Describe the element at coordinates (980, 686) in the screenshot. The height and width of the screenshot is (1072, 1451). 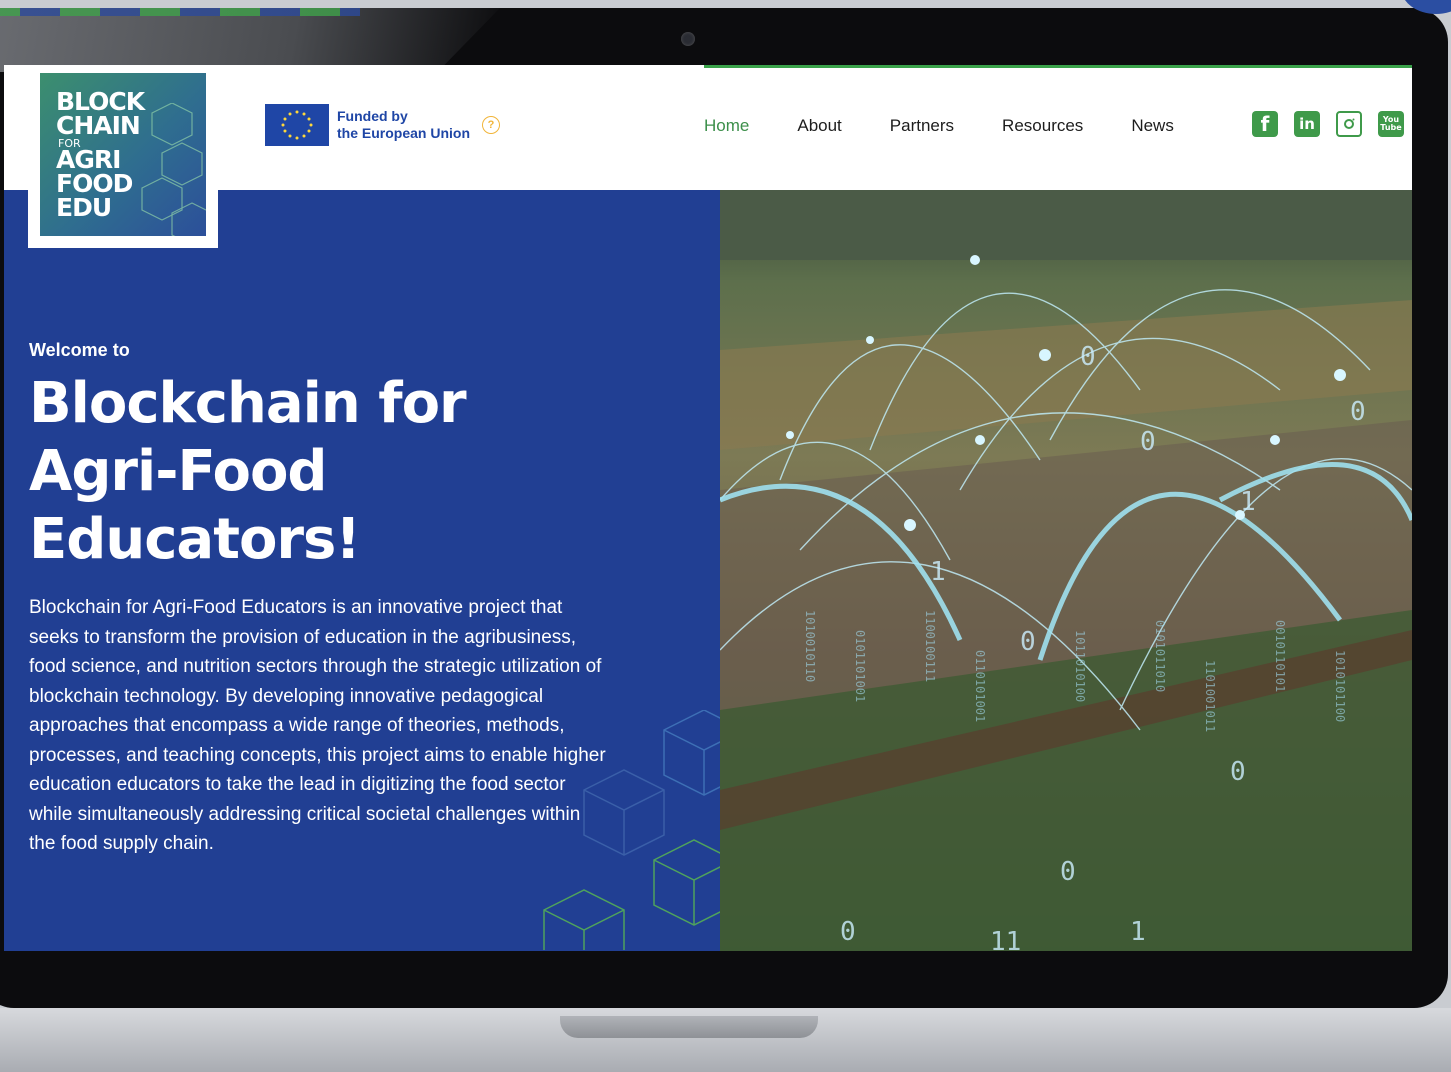
I see `svg-text: 0110101001` at that location.